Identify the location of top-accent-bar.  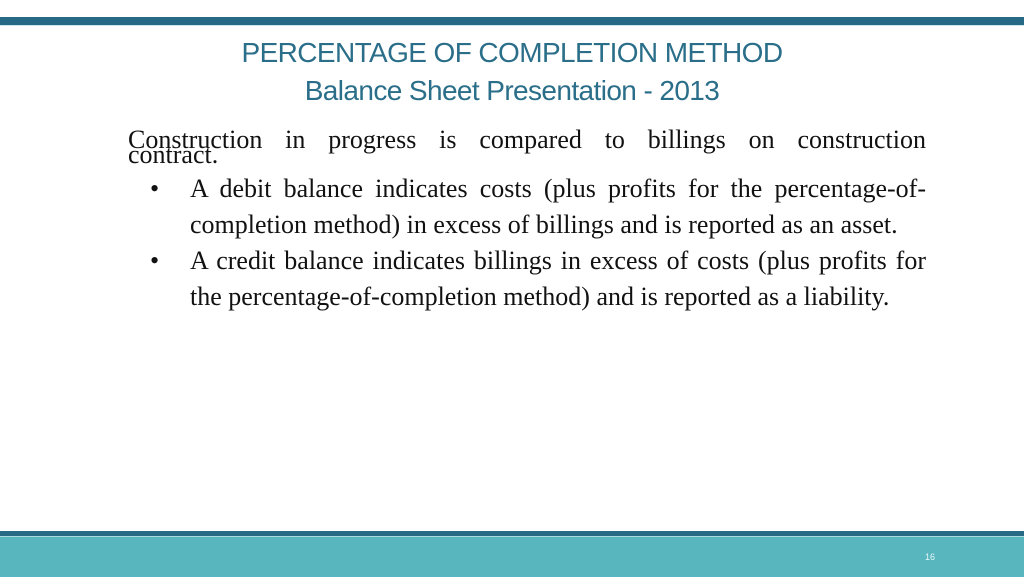
(512, 21).